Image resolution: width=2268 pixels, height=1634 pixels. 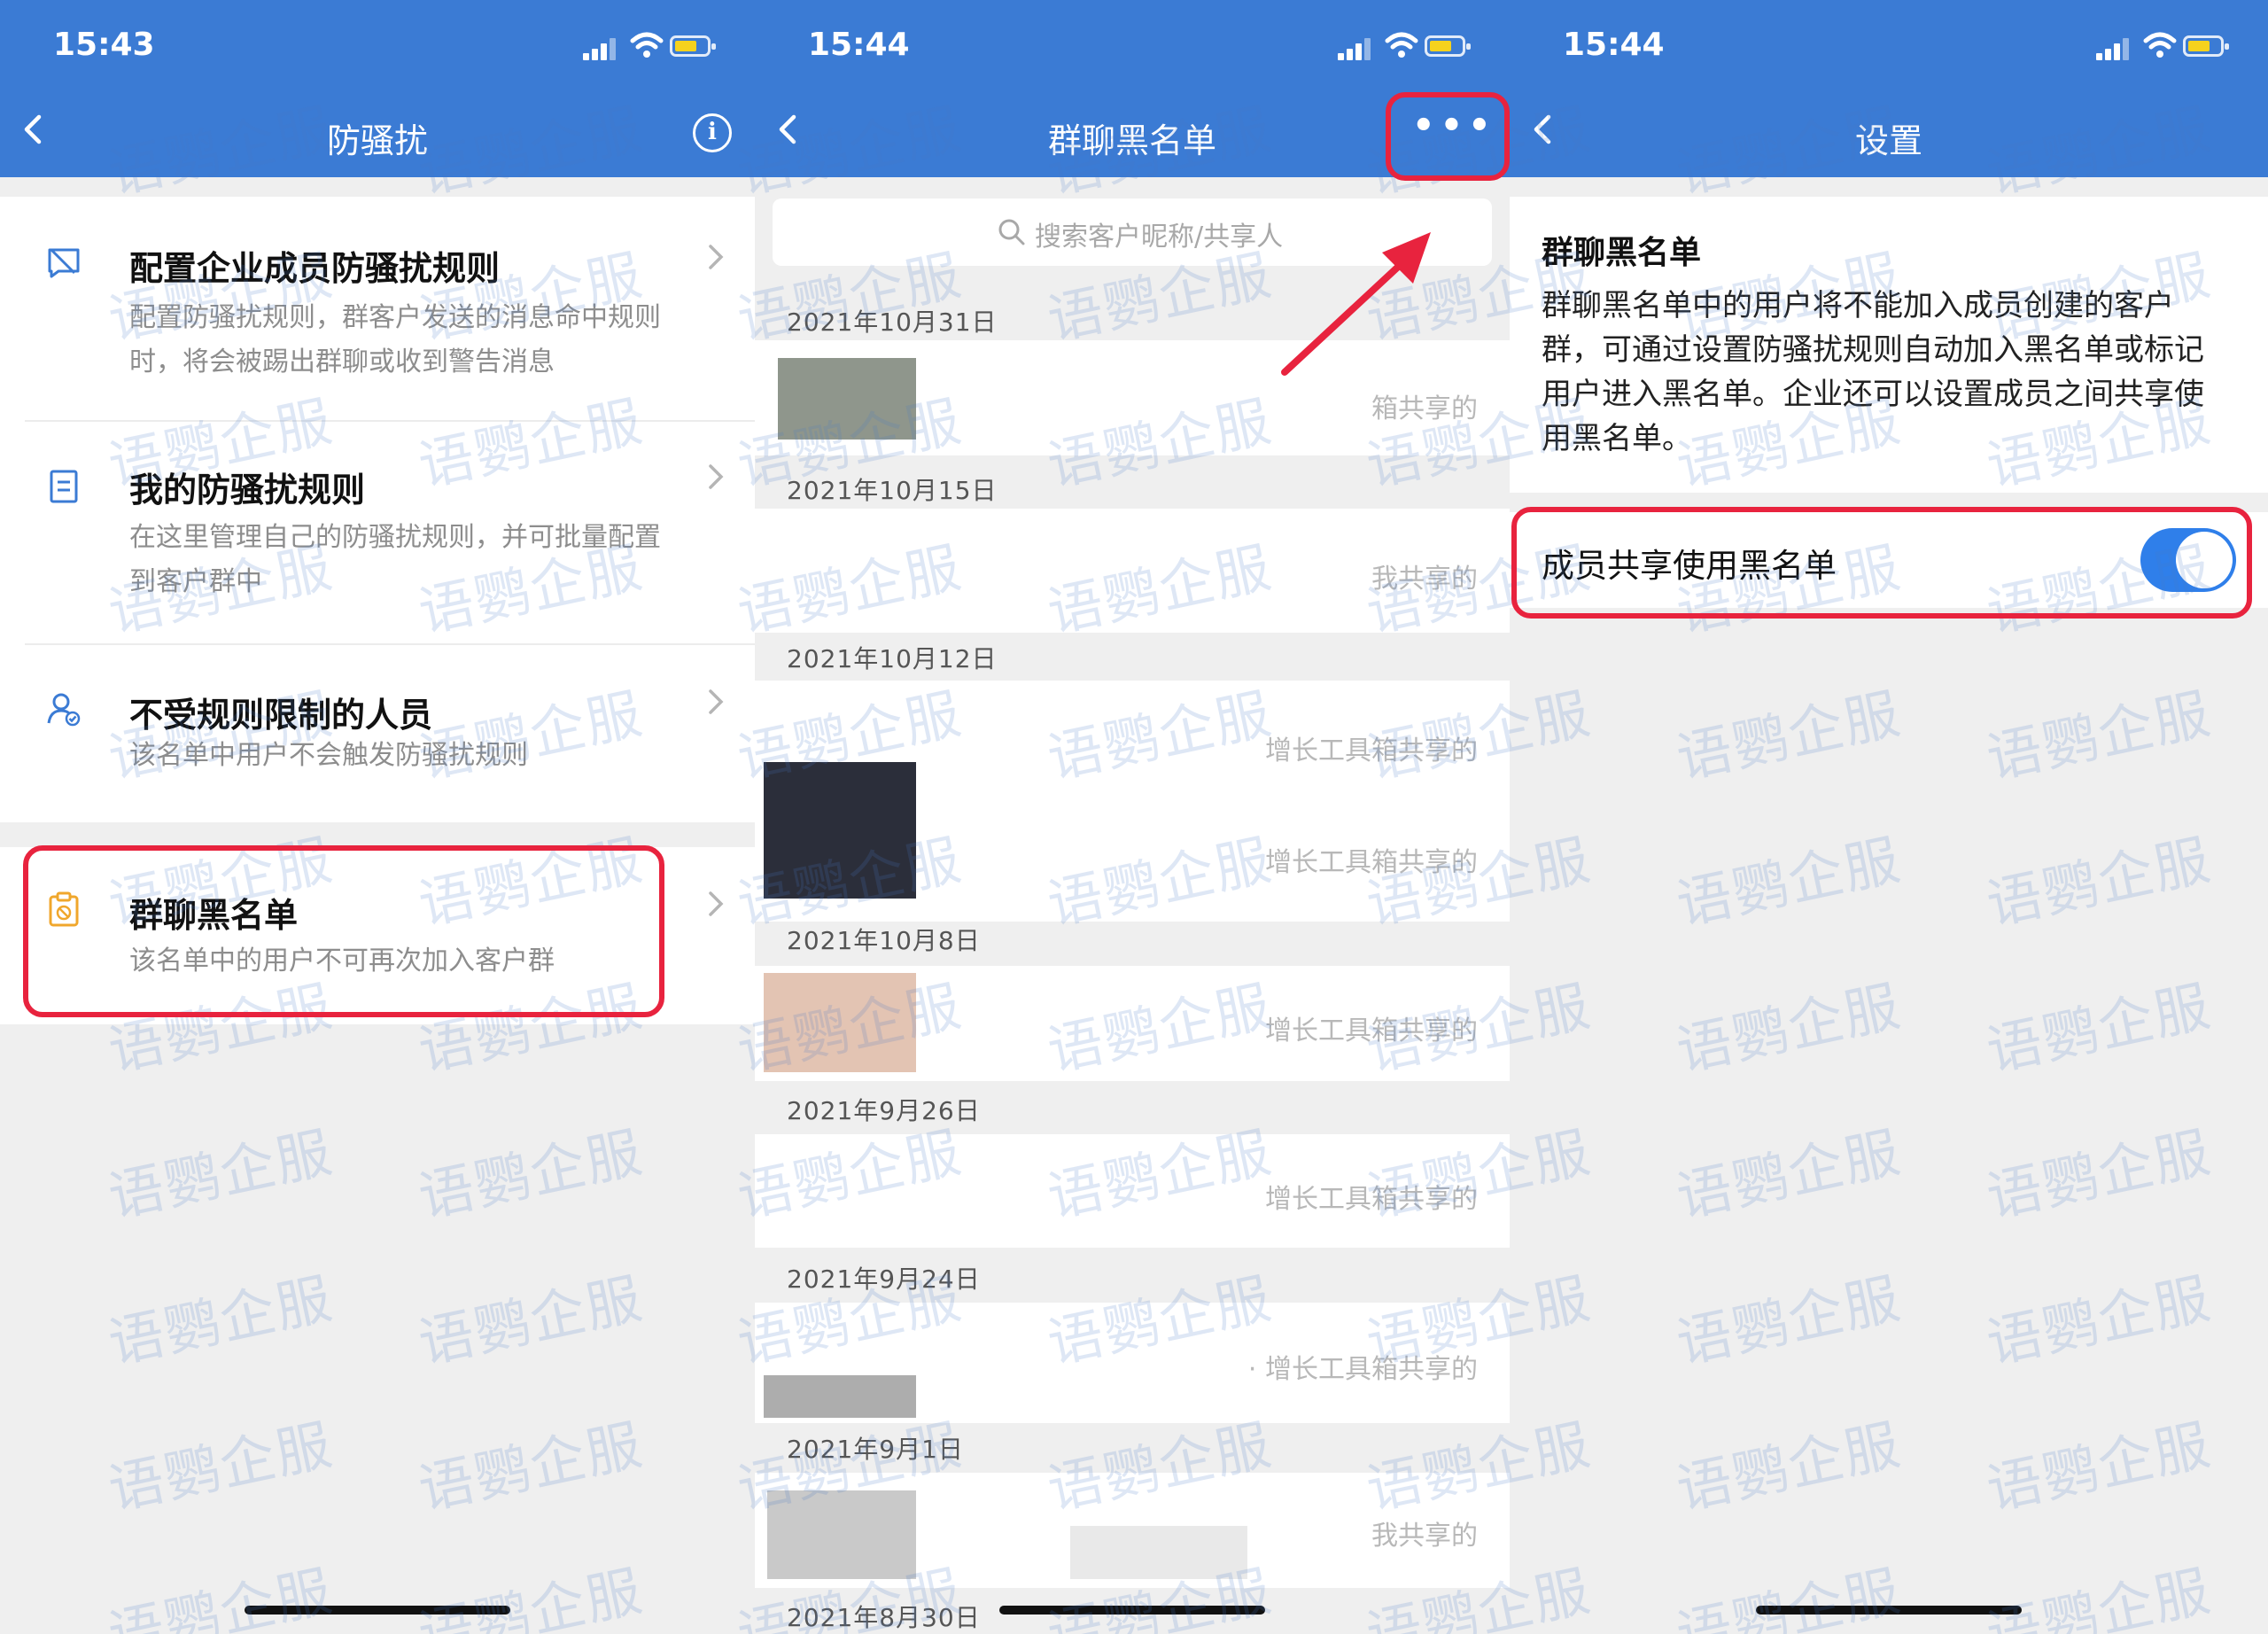 What do you see at coordinates (1356, 304) in the screenshot?
I see `annotation-arrow-icon` at bounding box center [1356, 304].